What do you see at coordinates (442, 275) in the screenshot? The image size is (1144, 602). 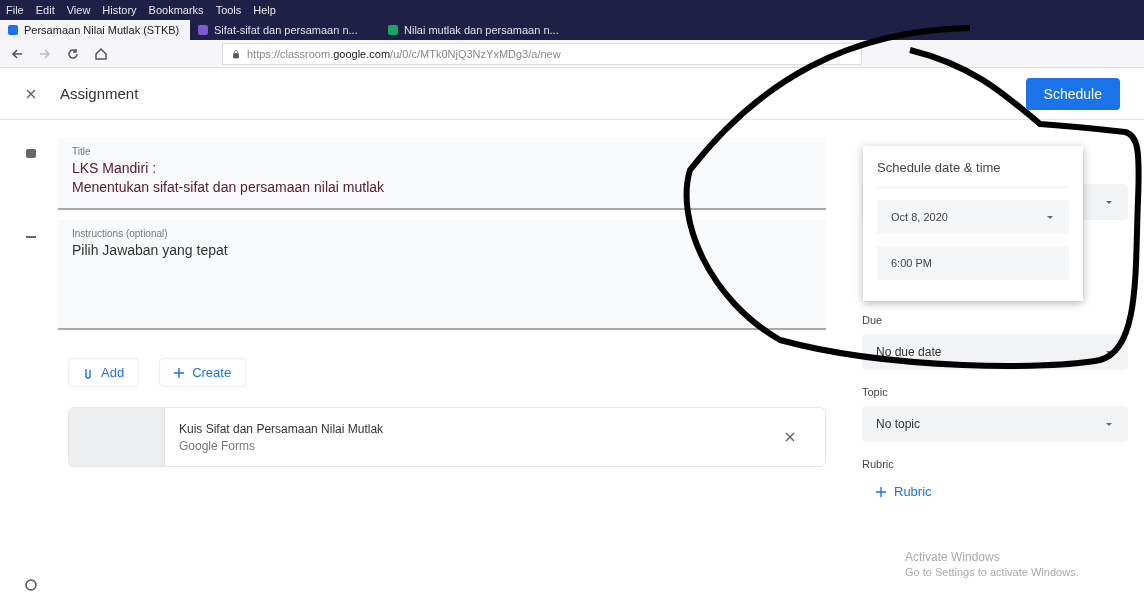 I see `instructions-field: Instructions (optional) Pilih Jawaban yang tepat` at bounding box center [442, 275].